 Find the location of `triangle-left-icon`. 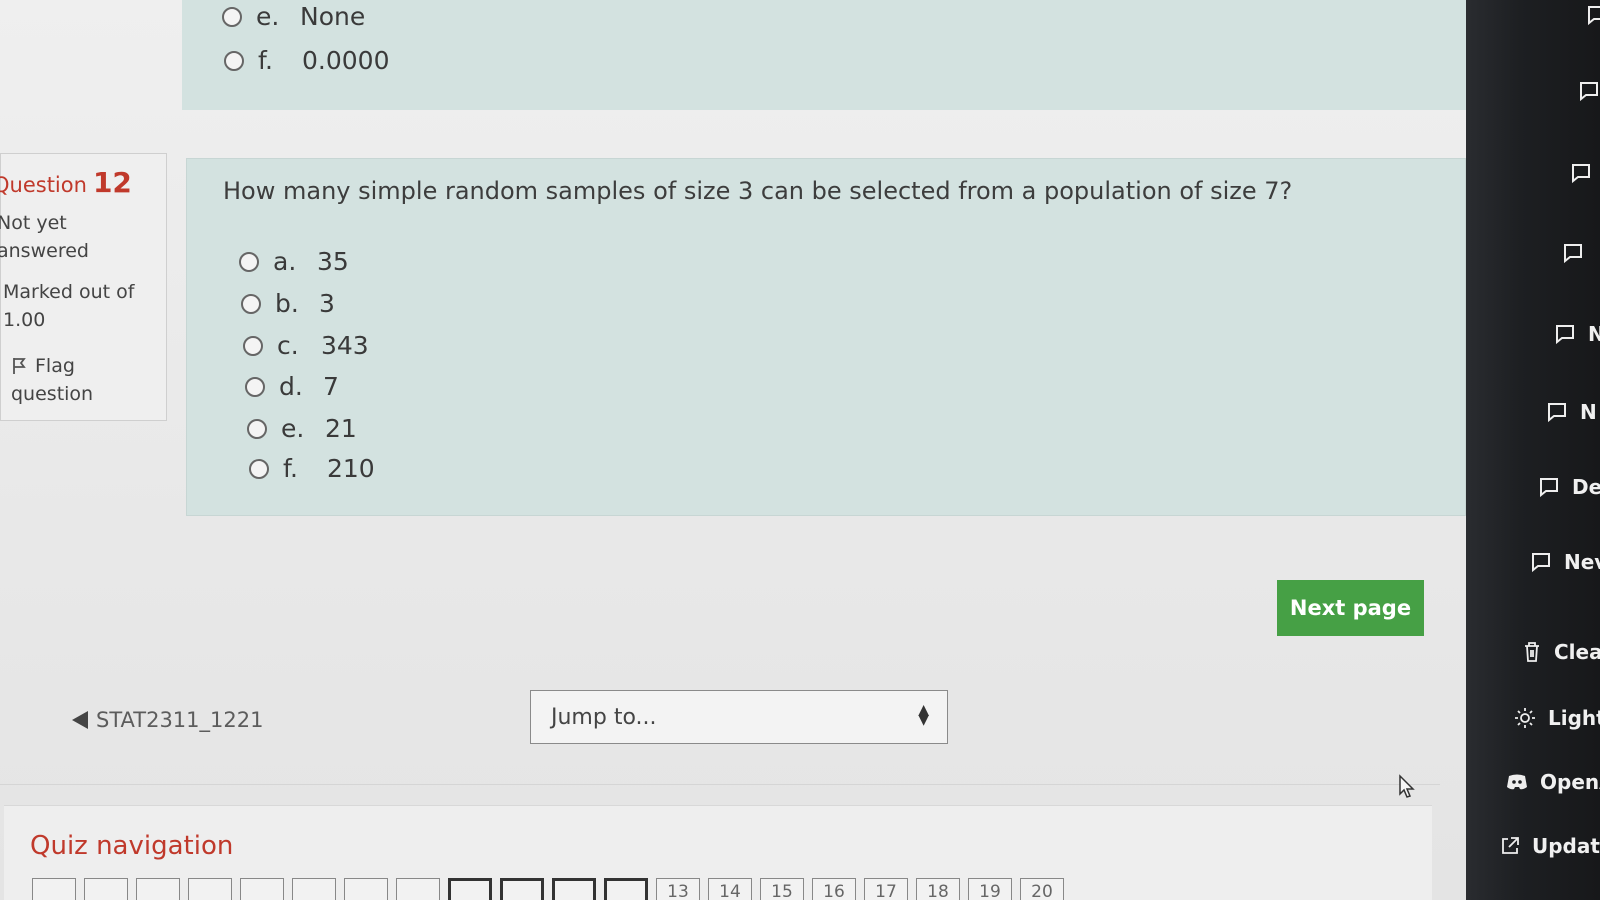

triangle-left-icon is located at coordinates (80, 720).